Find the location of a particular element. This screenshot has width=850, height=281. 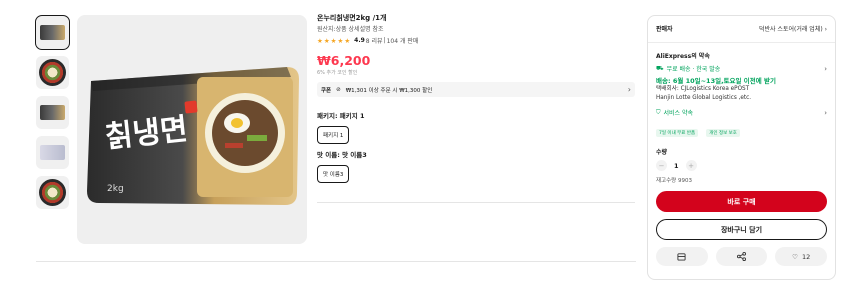

coupon-tag-icon: ⊘ is located at coordinates (338, 89).